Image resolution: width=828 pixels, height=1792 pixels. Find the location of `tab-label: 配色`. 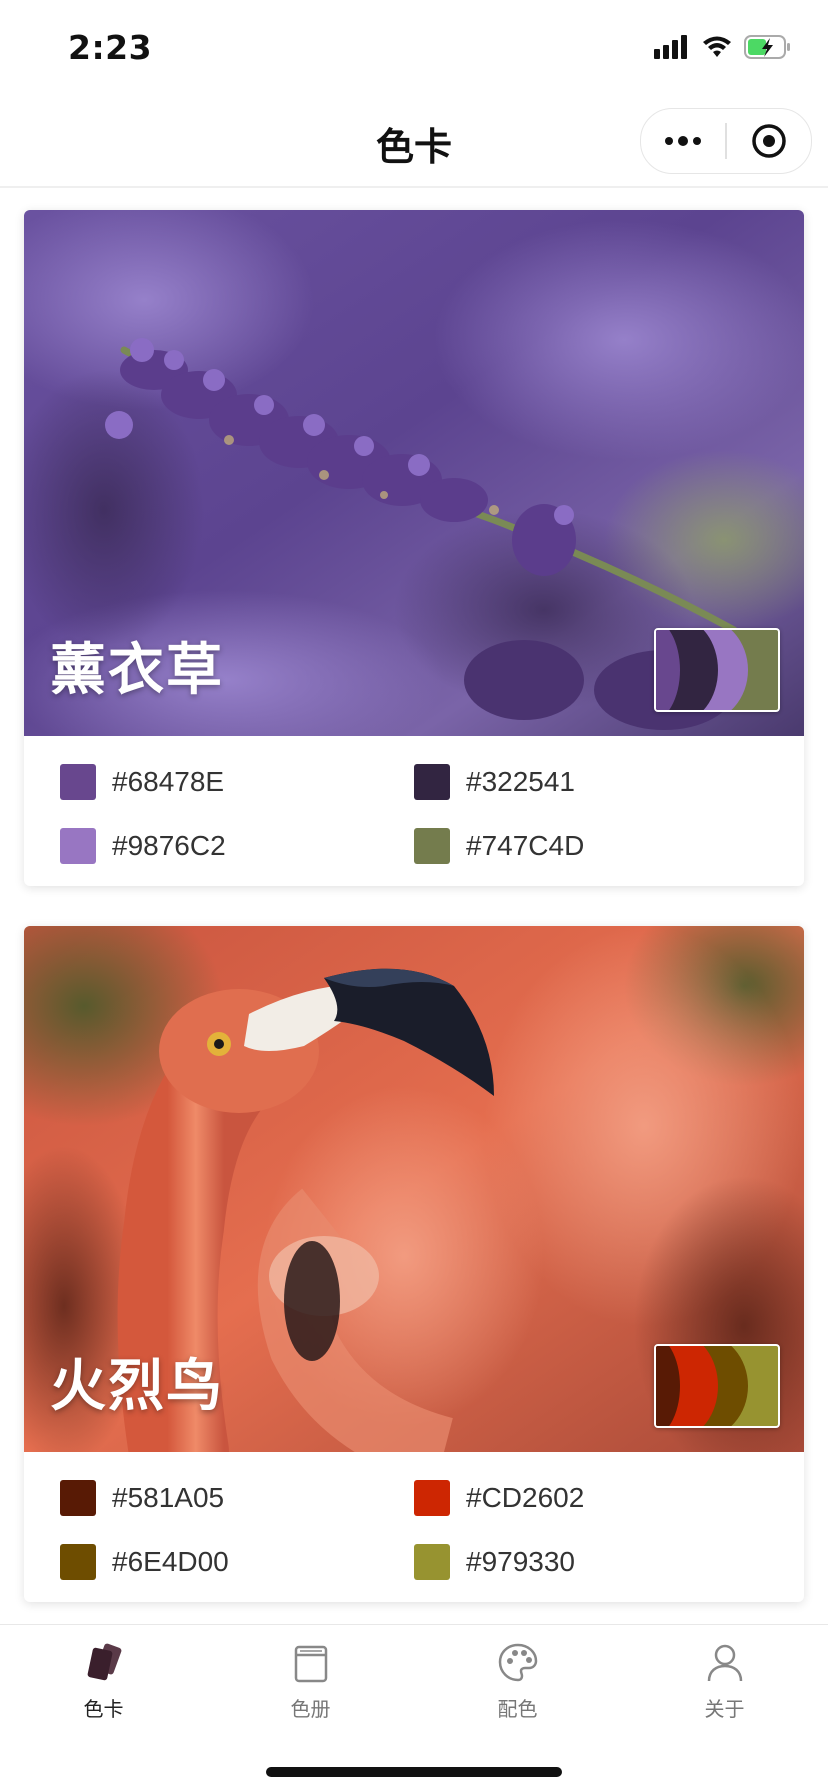

tab-label: 配色 is located at coordinates (517, 1709).